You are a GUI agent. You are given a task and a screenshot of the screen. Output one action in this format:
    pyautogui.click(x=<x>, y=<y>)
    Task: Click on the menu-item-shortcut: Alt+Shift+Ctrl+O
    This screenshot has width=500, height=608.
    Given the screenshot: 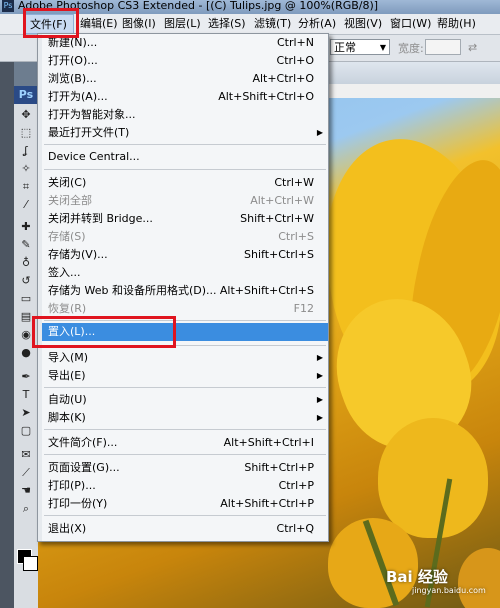 What is the action you would take?
    pyautogui.click(x=266, y=96)
    